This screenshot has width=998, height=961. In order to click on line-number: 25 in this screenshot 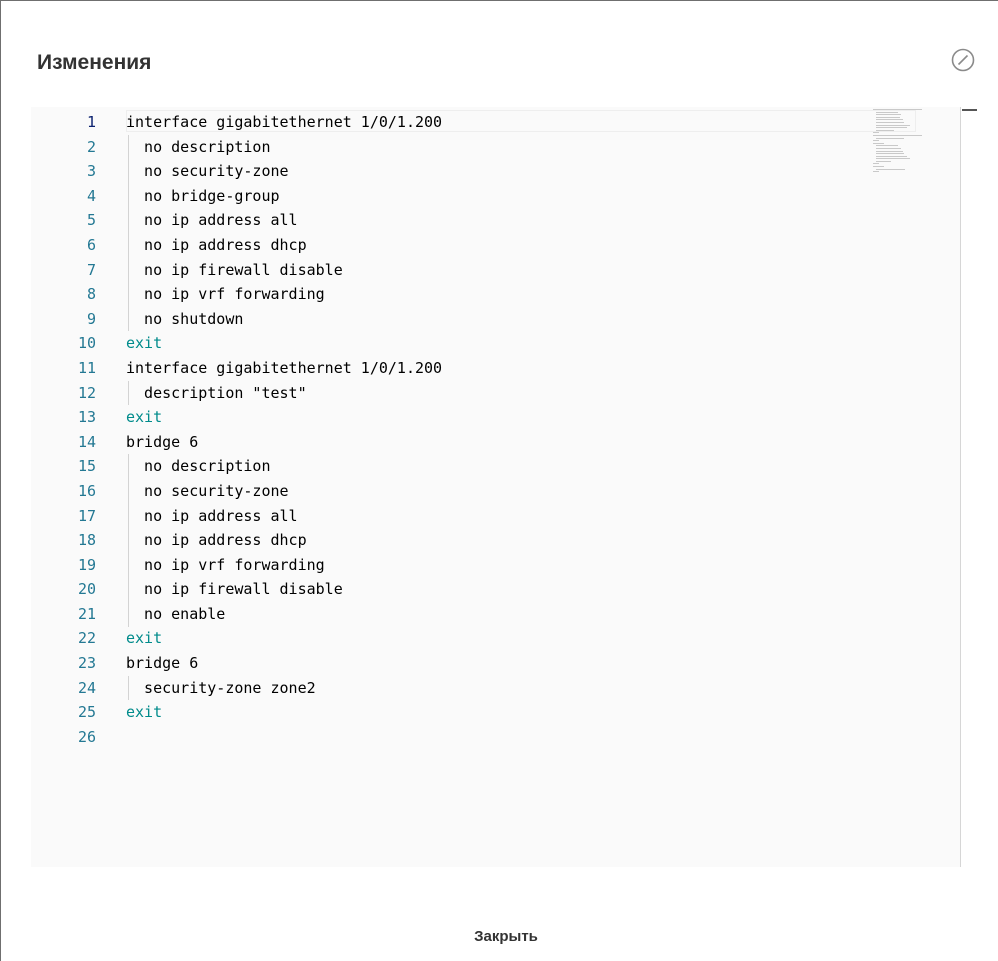, I will do `click(86, 712)`.